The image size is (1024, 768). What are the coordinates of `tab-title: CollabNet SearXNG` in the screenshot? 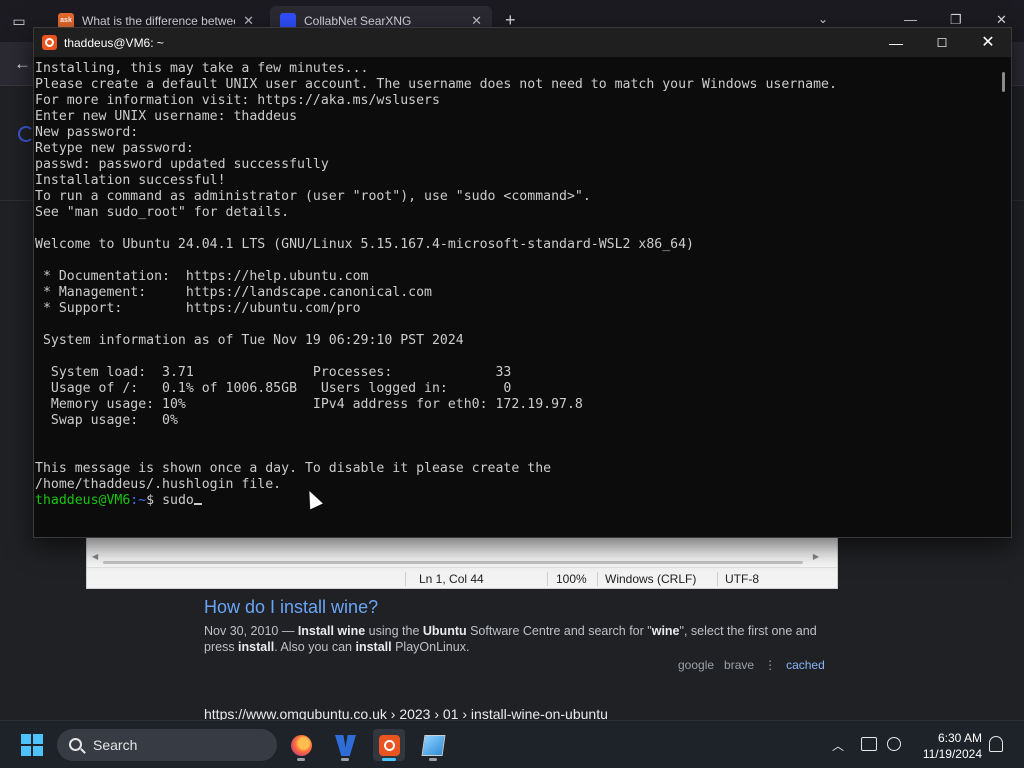 It's located at (358, 21).